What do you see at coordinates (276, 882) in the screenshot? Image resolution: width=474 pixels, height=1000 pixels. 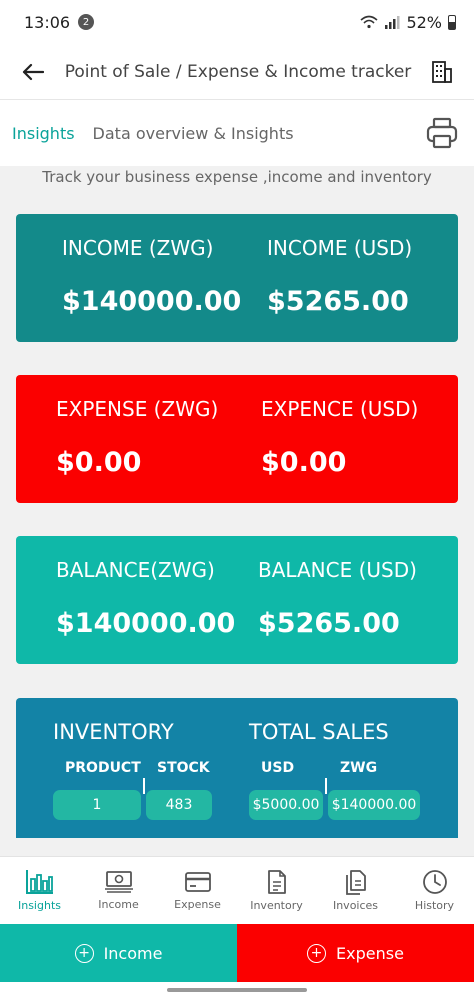 I see `document-icon` at bounding box center [276, 882].